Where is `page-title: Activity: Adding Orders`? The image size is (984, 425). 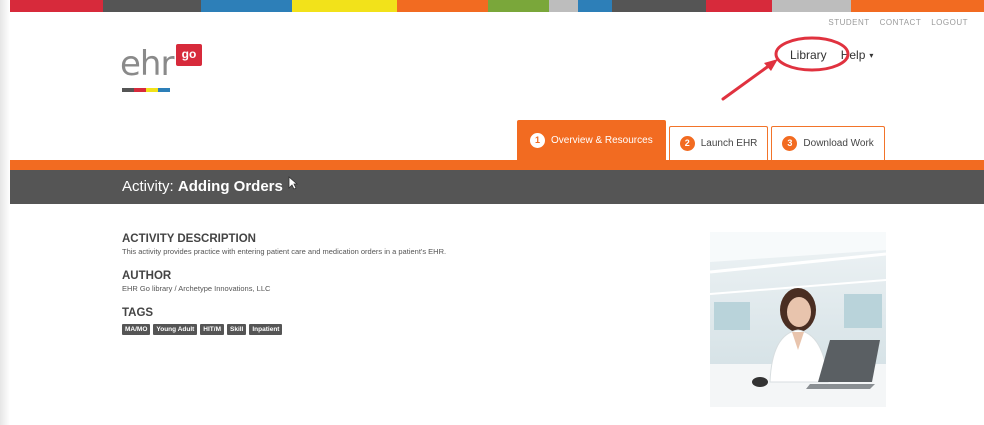
page-title: Activity: Adding Orders is located at coordinates (202, 186).